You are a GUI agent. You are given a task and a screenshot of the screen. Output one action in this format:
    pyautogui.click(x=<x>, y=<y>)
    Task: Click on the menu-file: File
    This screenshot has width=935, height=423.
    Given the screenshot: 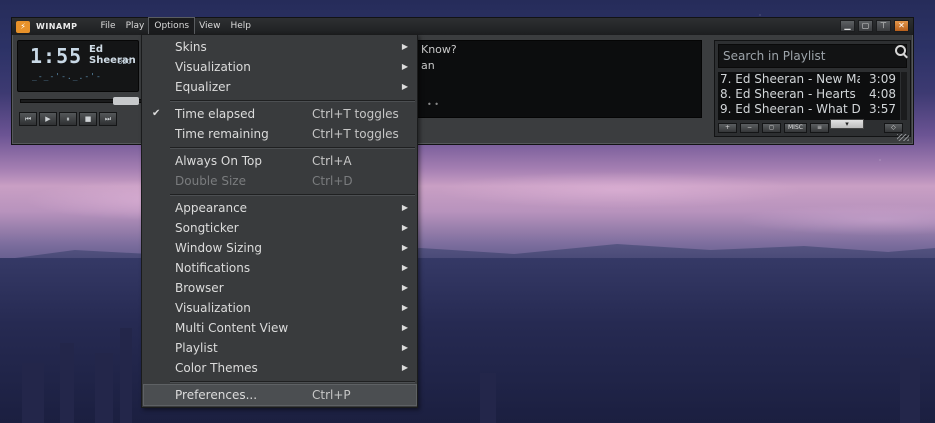 What is the action you would take?
    pyautogui.click(x=108, y=26)
    